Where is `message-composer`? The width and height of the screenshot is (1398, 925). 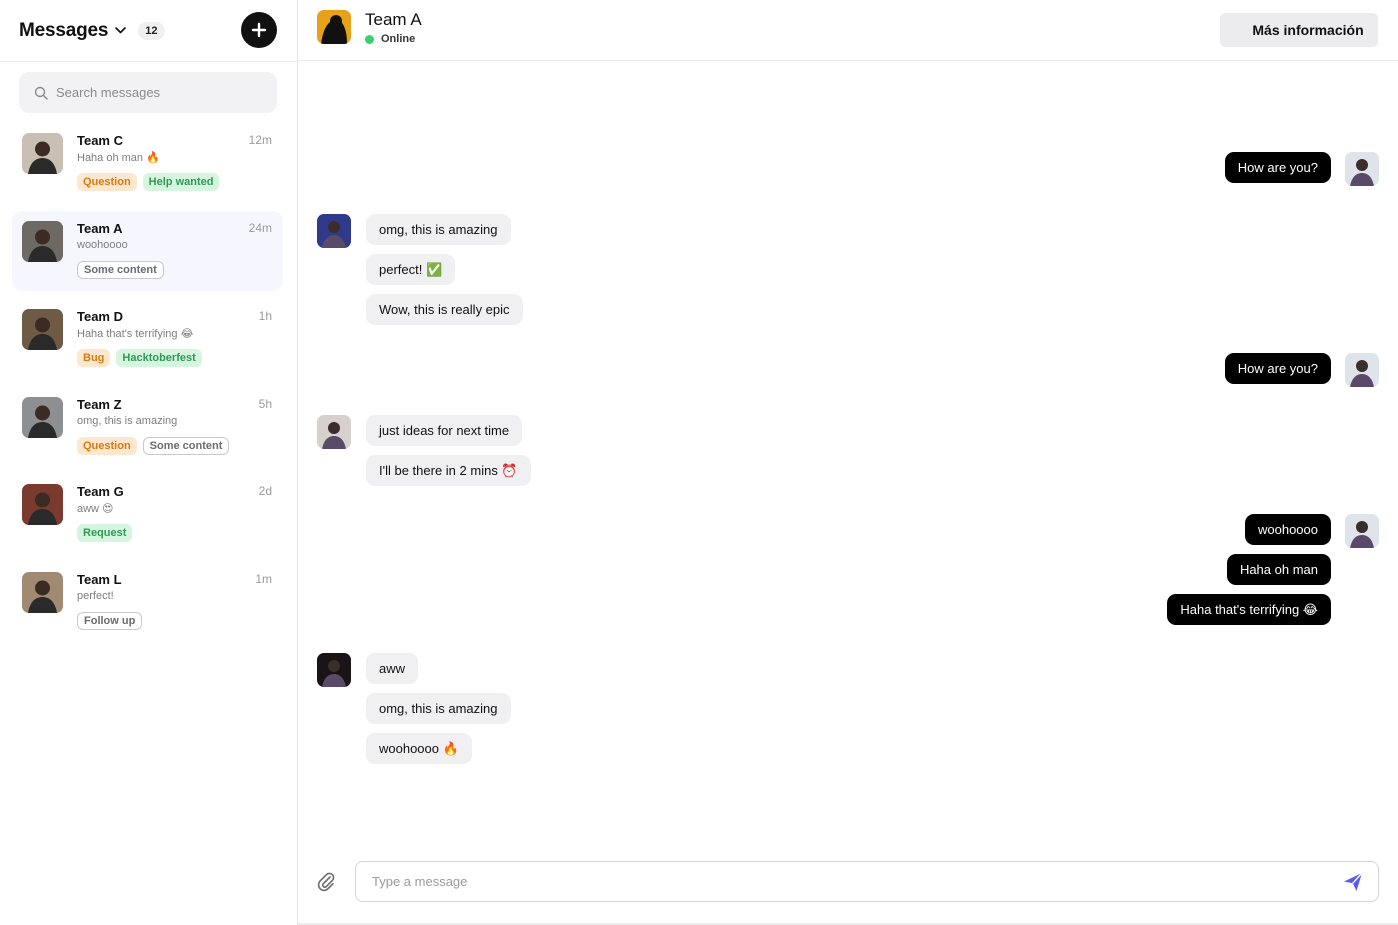
message-composer is located at coordinates (867, 881).